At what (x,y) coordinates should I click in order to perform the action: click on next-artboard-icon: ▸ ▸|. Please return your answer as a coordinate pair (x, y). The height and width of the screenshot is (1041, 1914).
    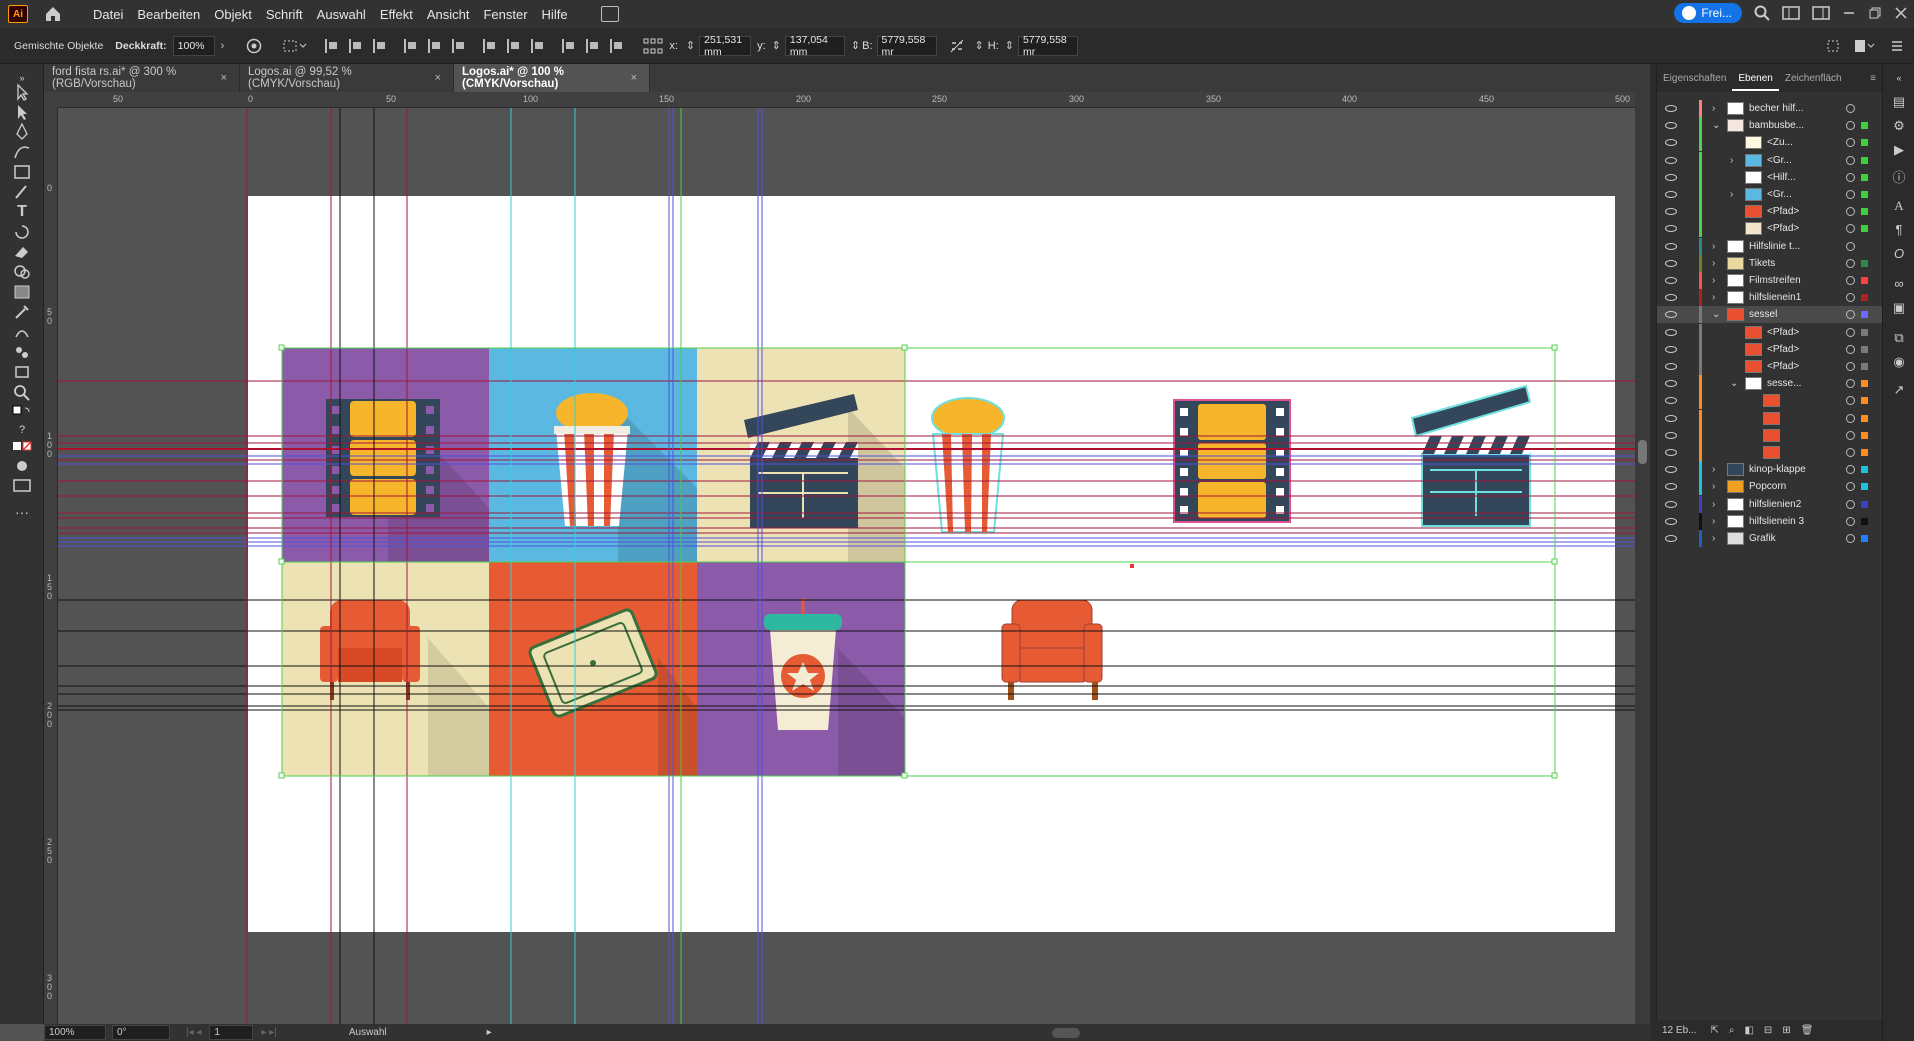
    Looking at the image, I should click on (268, 1032).